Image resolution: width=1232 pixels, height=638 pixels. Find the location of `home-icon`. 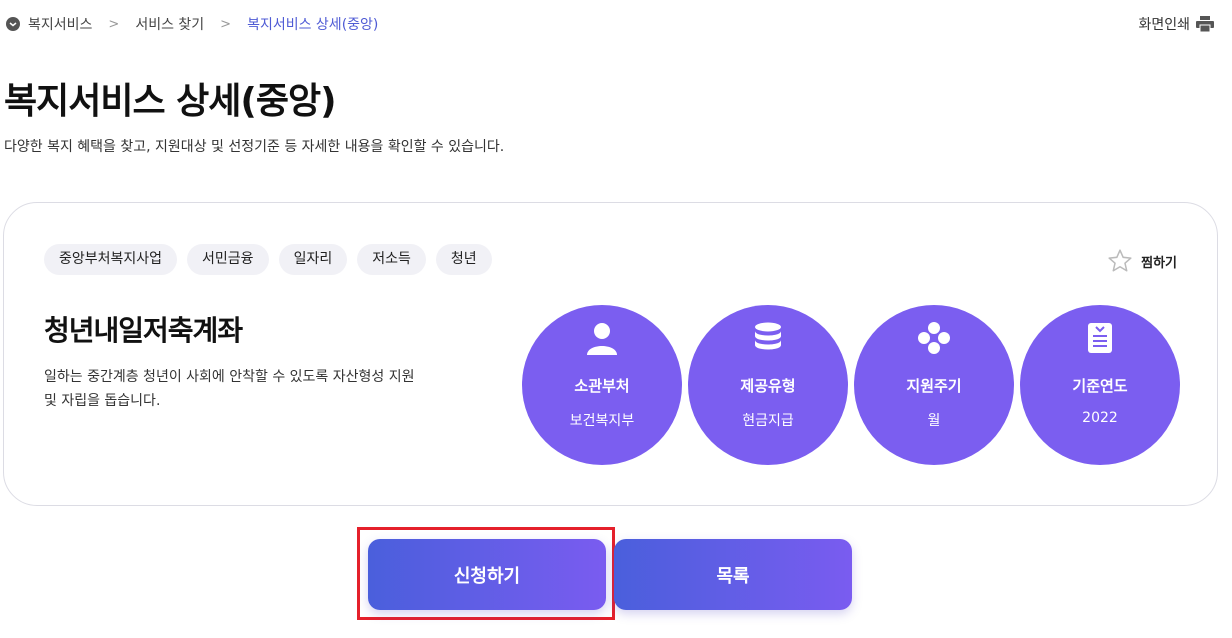

home-icon is located at coordinates (13, 24).